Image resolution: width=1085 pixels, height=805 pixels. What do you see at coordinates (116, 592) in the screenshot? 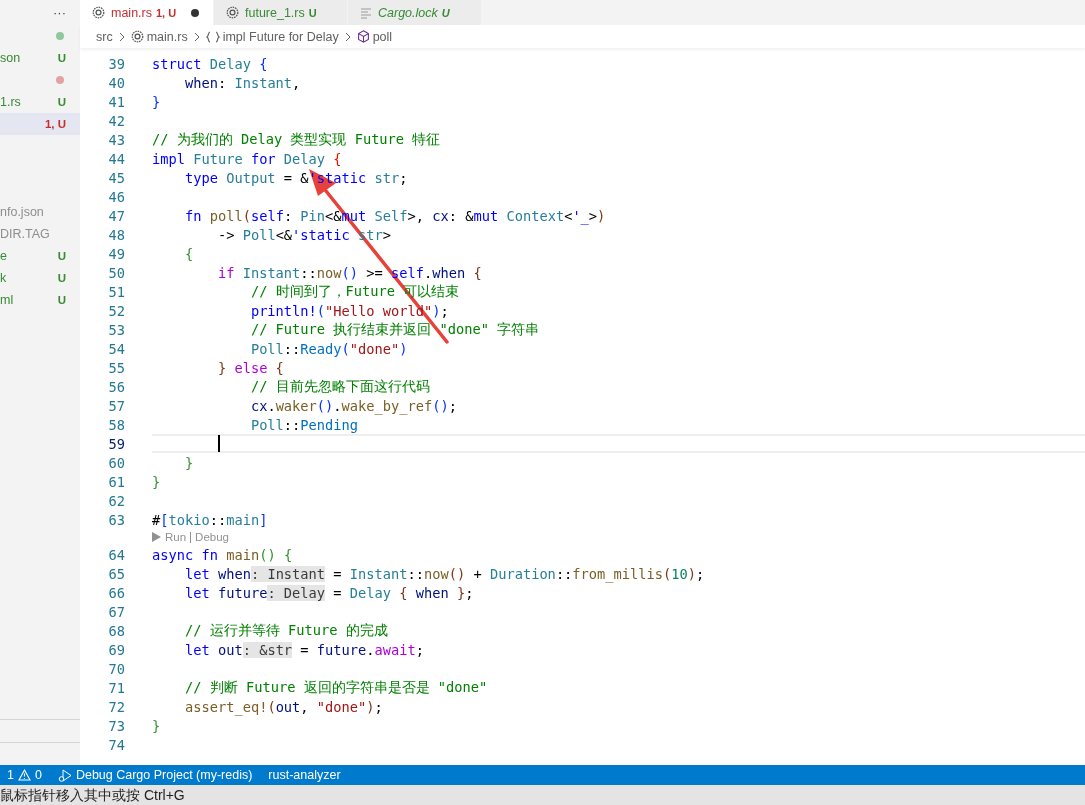
I see `line-number: 66` at bounding box center [116, 592].